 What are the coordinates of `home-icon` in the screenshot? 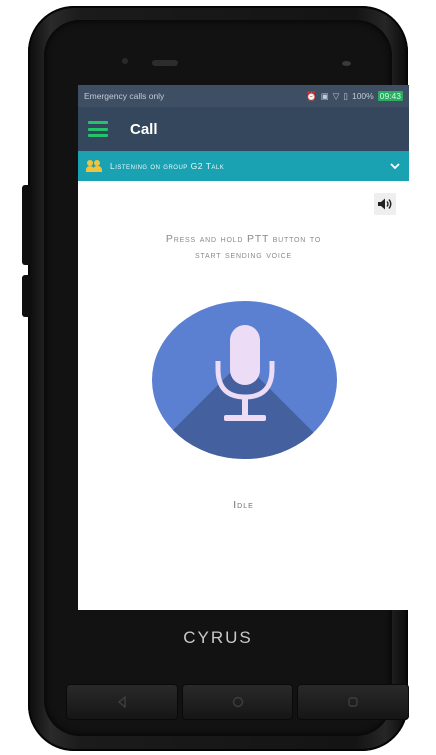 It's located at (237, 702).